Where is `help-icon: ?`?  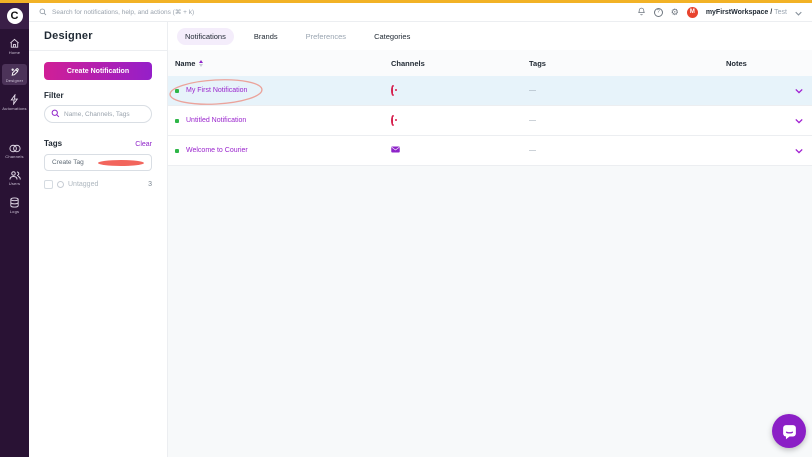 help-icon: ? is located at coordinates (658, 12).